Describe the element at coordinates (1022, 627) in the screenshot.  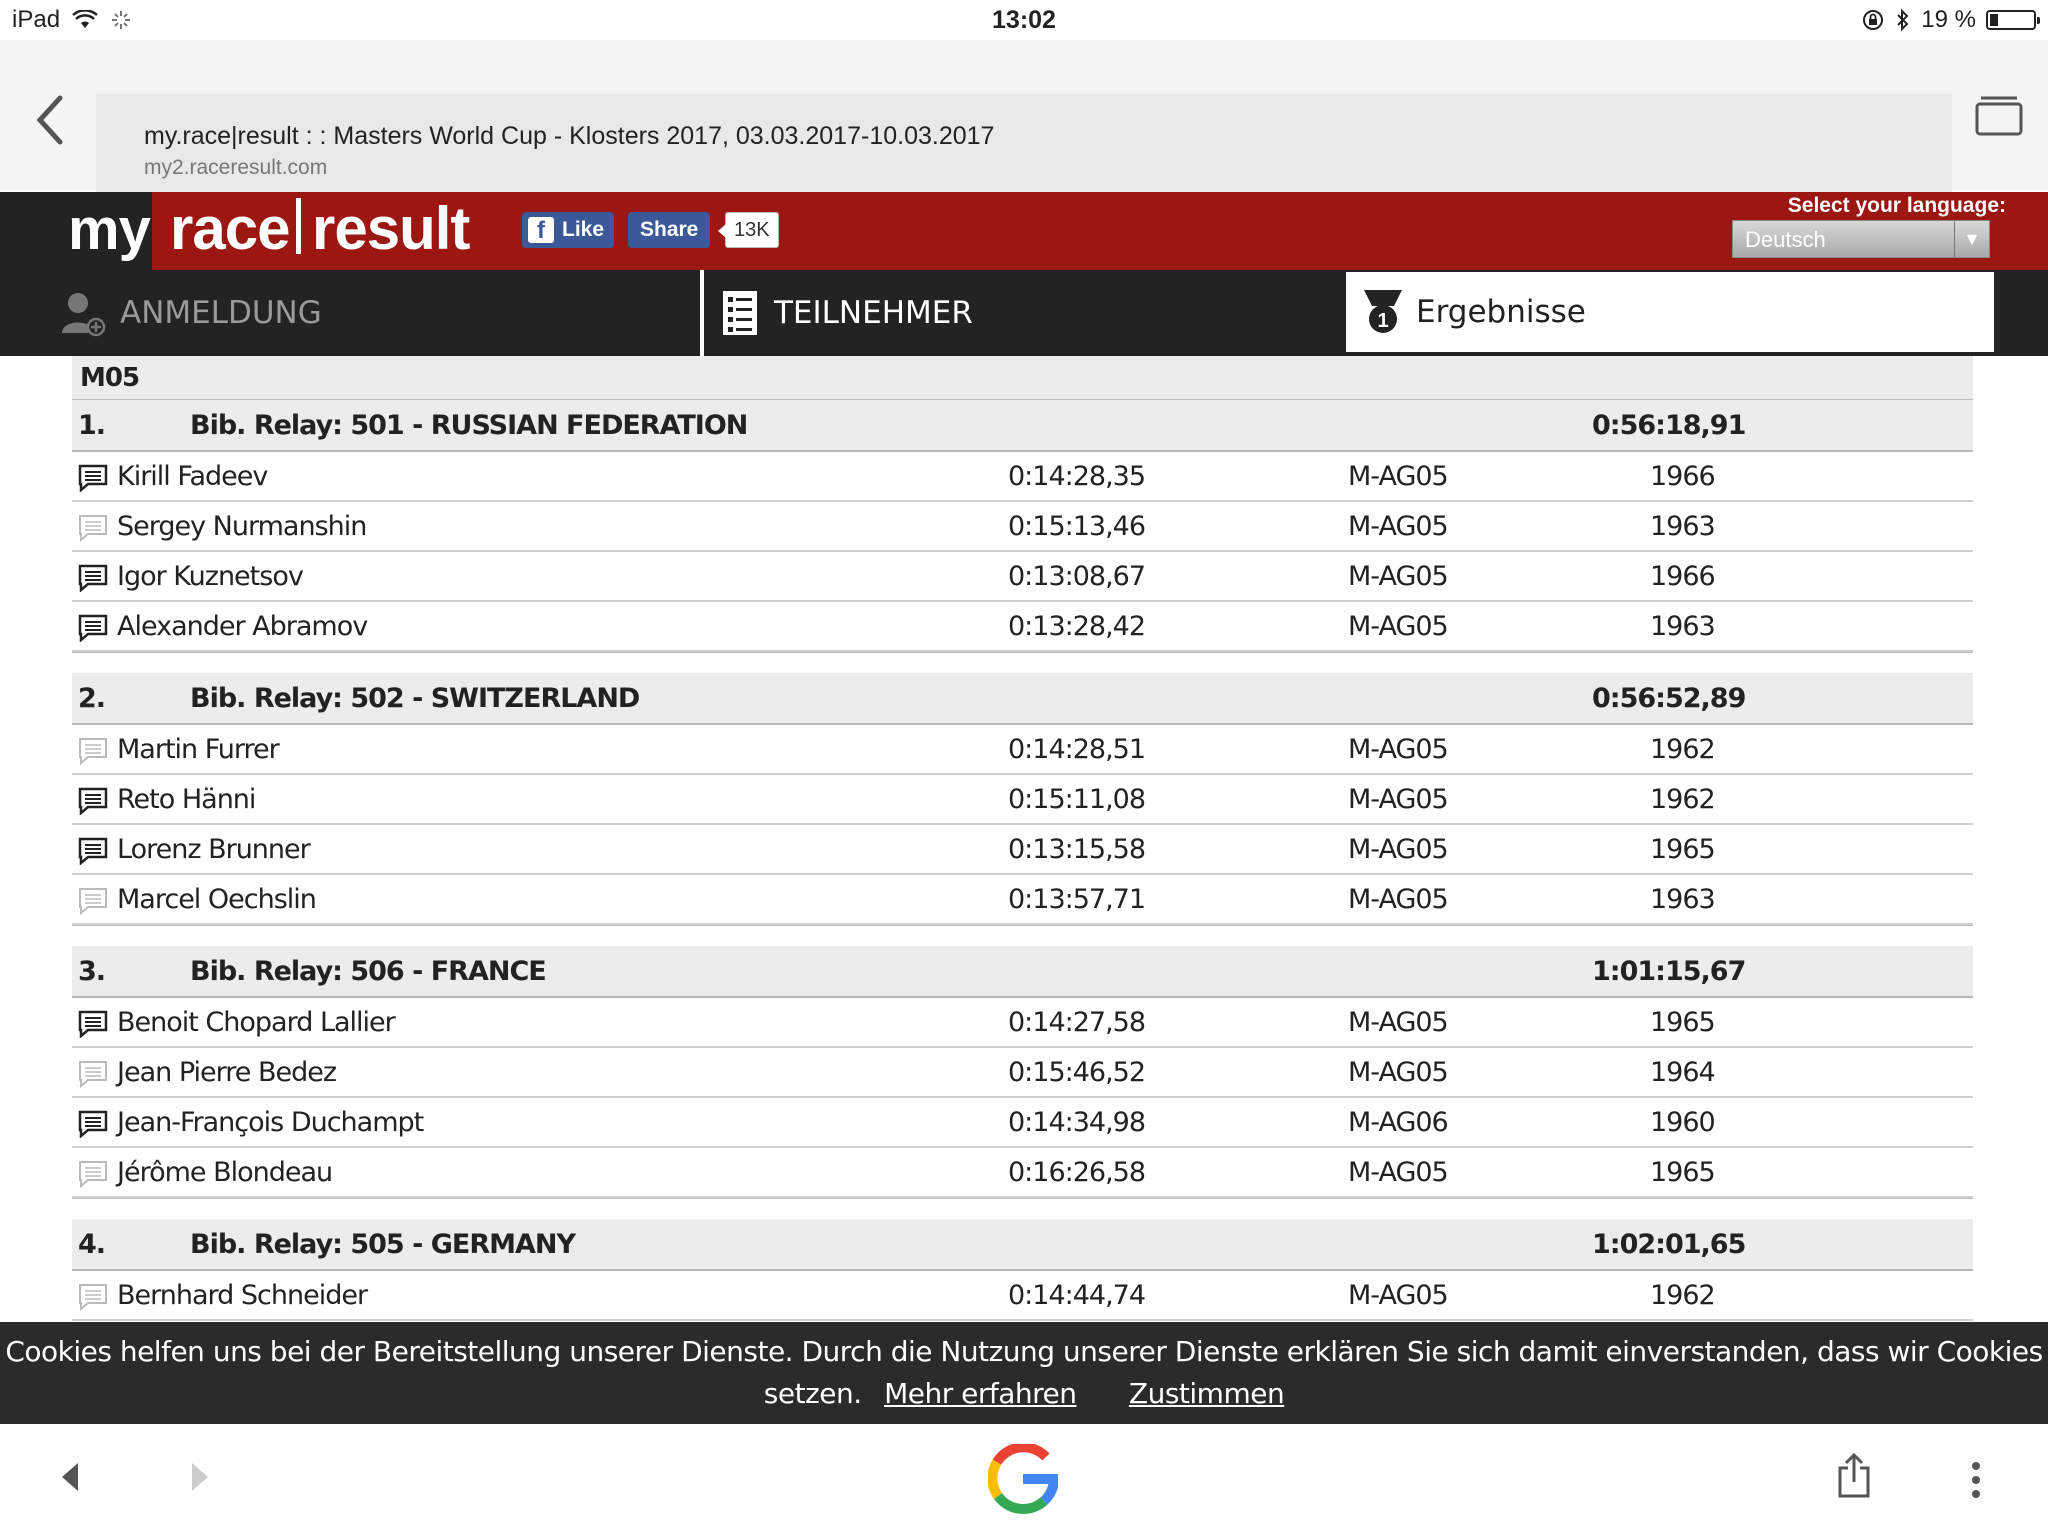
I see `member-row: Alexander Abramov 0:13:28,42 M-AG05 1963` at that location.